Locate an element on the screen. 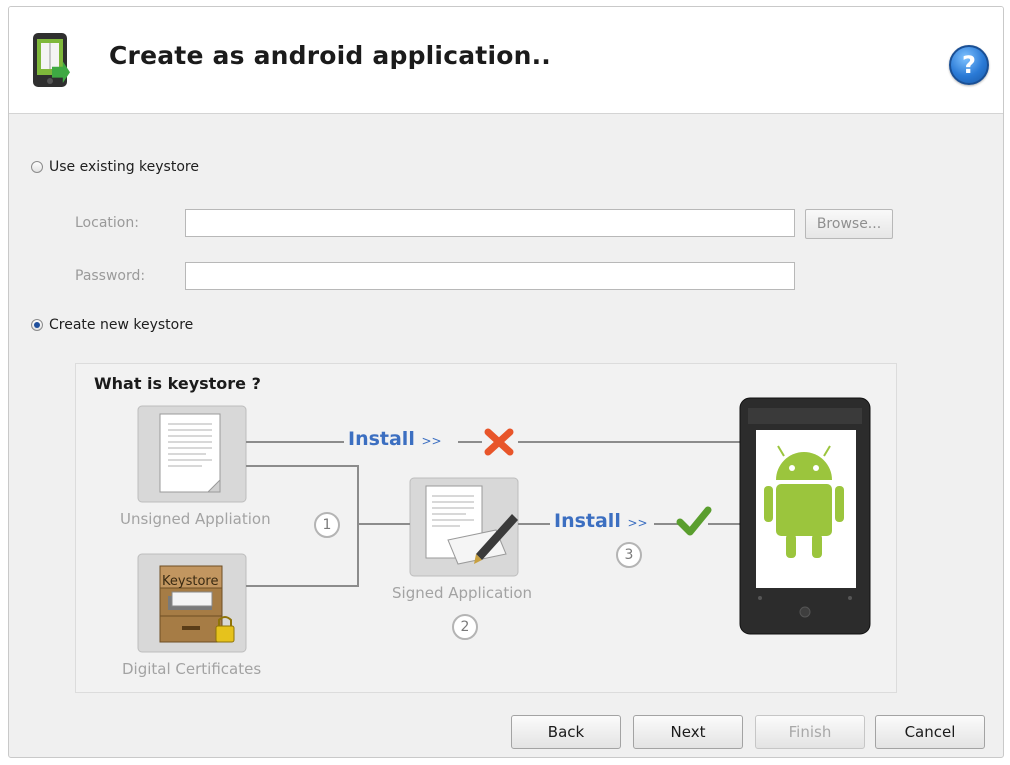 The height and width of the screenshot is (765, 1010). android-app-icon is located at coordinates (51, 60).